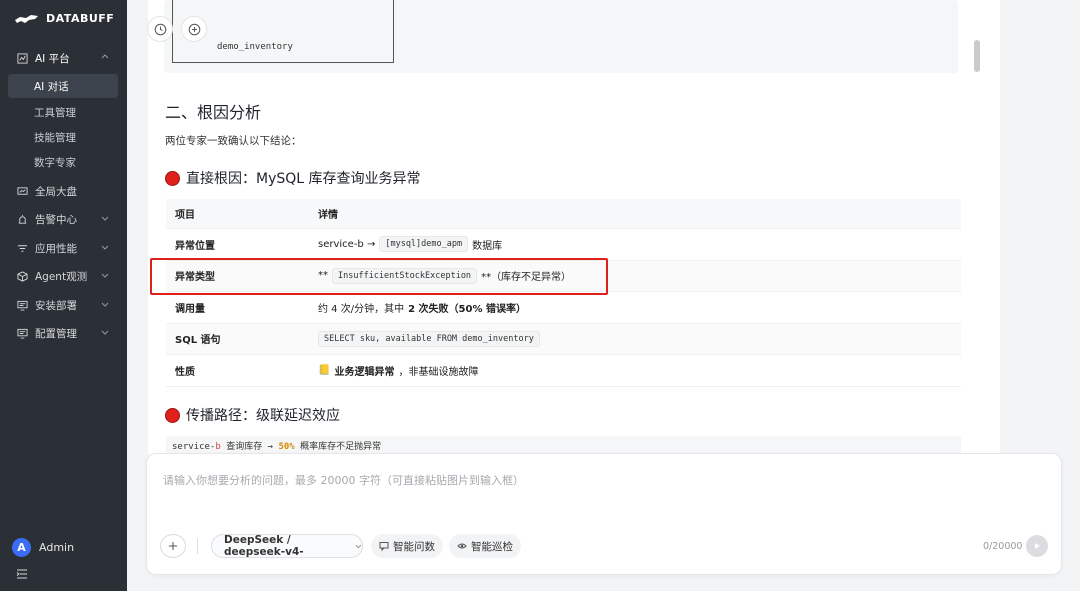 This screenshot has height=591, width=1080. What do you see at coordinates (195, 246) in the screenshot?
I see `row-item: 异常位置` at bounding box center [195, 246].